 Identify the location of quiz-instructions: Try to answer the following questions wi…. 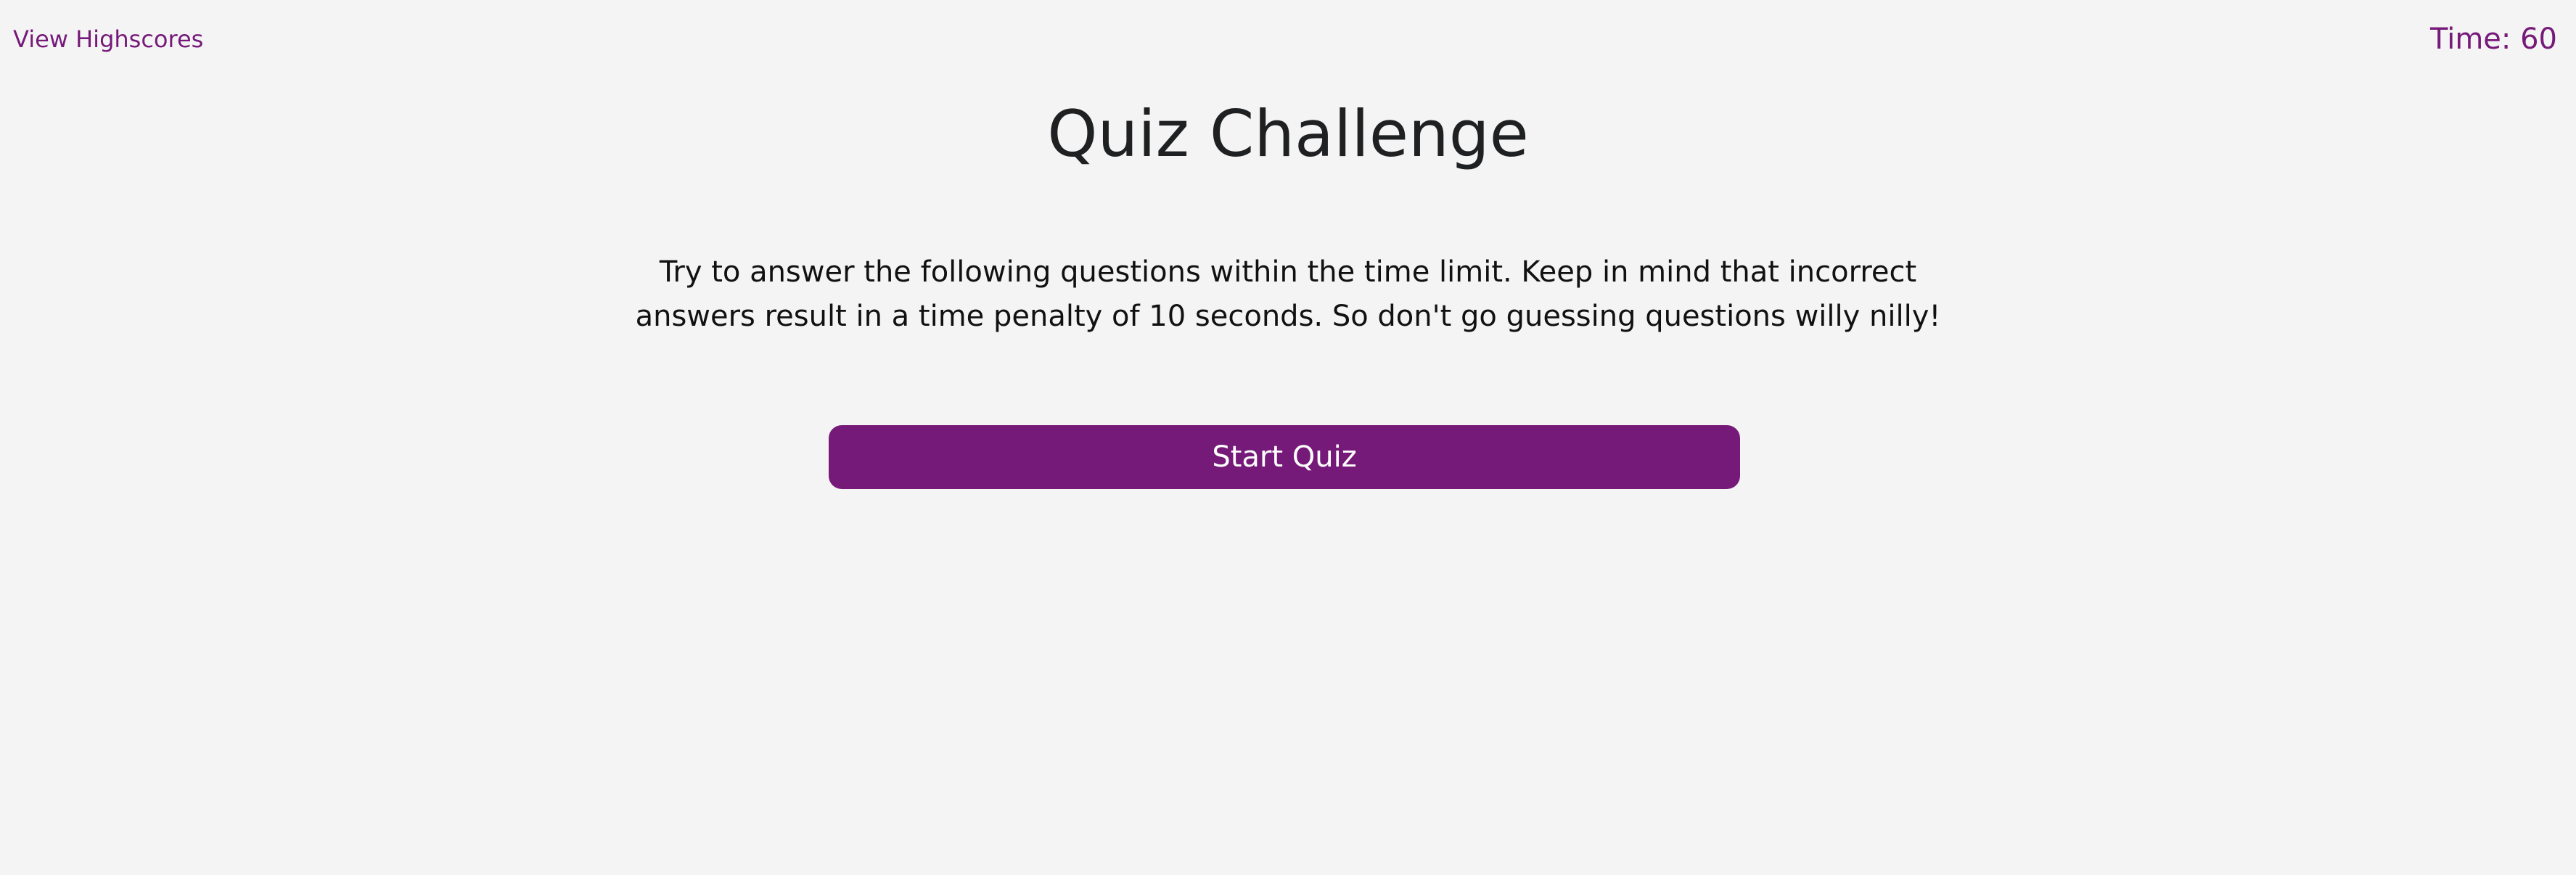
(1288, 294).